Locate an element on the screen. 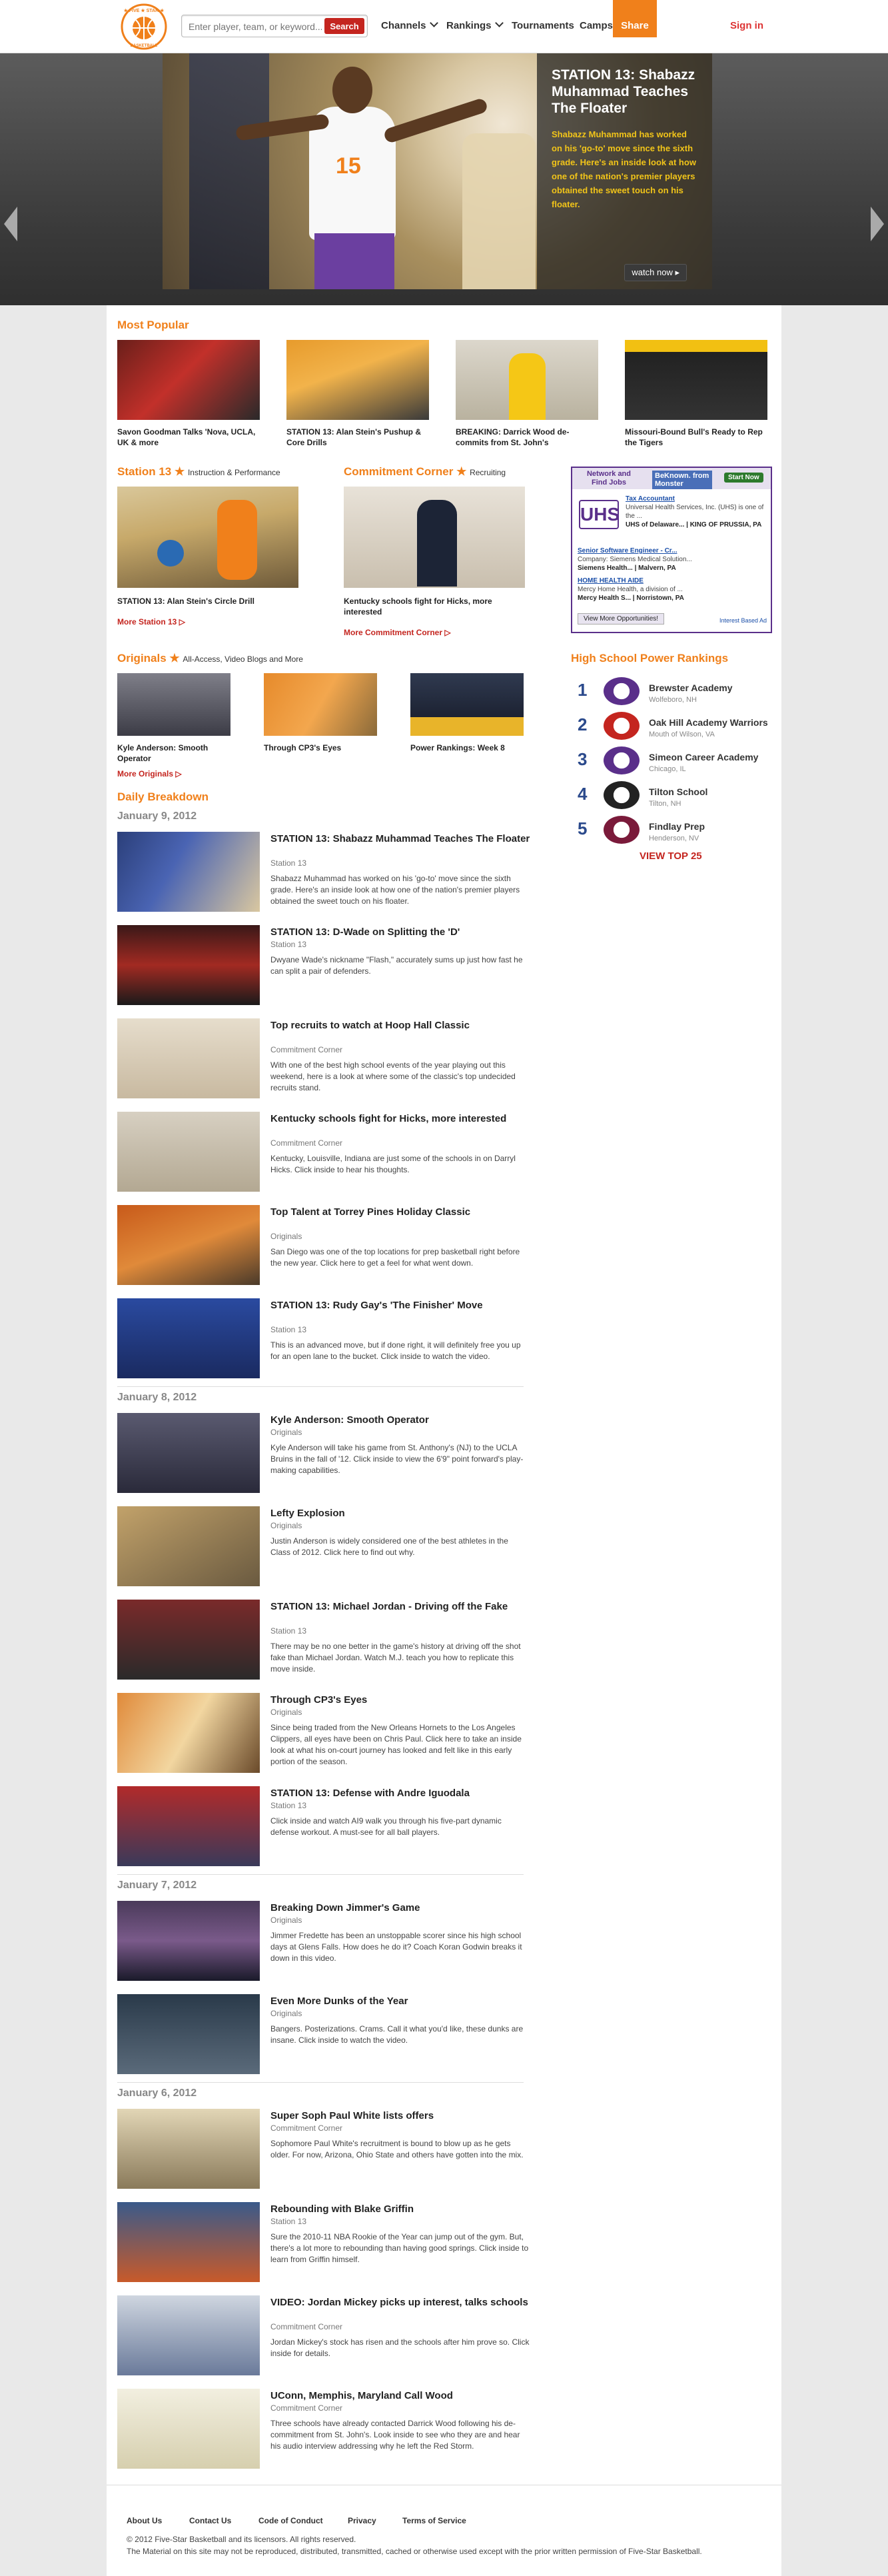  ad-job-3-title: HOME HEALTH AIDE is located at coordinates (671, 581).